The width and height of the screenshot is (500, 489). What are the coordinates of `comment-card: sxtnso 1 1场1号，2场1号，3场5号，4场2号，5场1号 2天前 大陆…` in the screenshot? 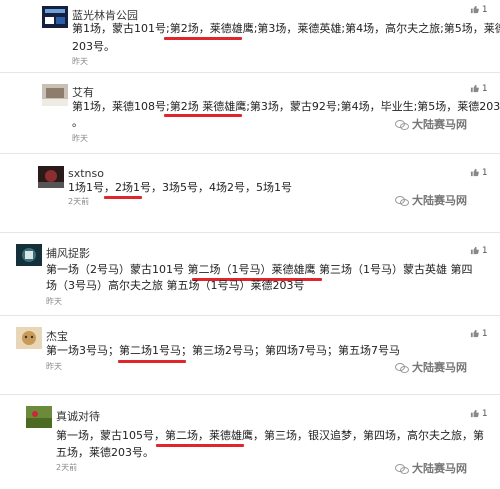 It's located at (250, 194).